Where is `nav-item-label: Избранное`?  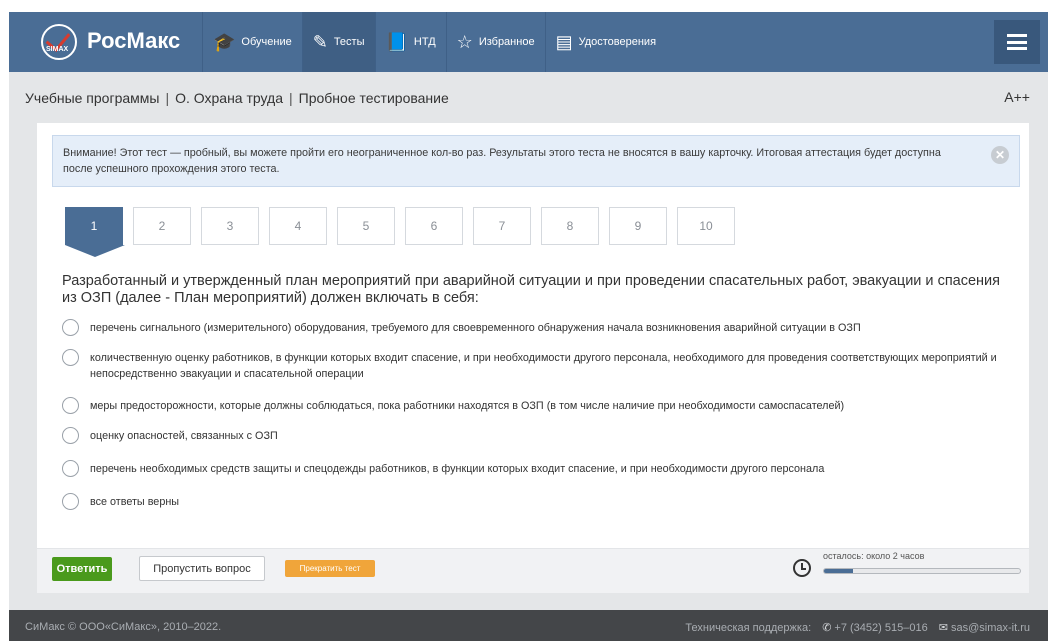 nav-item-label: Избранное is located at coordinates (506, 42).